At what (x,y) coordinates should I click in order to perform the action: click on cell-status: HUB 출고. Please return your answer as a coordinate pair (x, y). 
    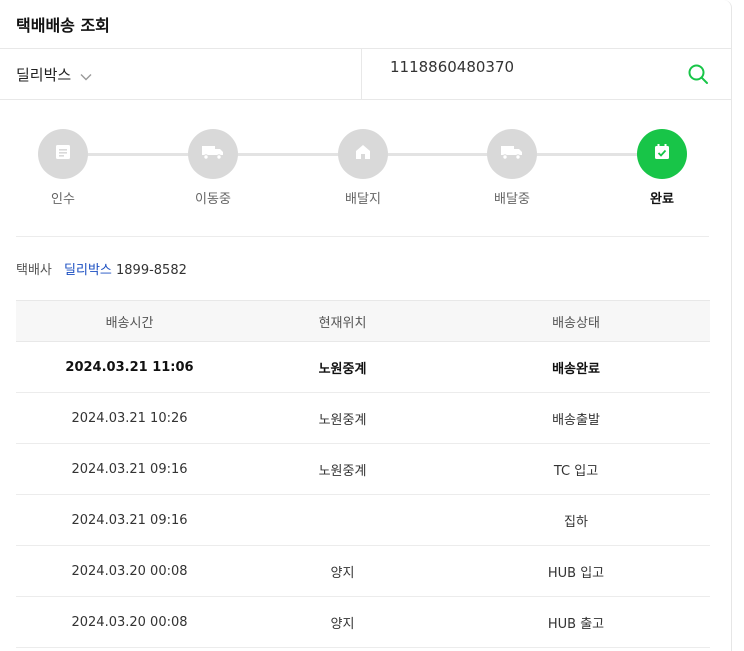
    Looking at the image, I should click on (576, 622).